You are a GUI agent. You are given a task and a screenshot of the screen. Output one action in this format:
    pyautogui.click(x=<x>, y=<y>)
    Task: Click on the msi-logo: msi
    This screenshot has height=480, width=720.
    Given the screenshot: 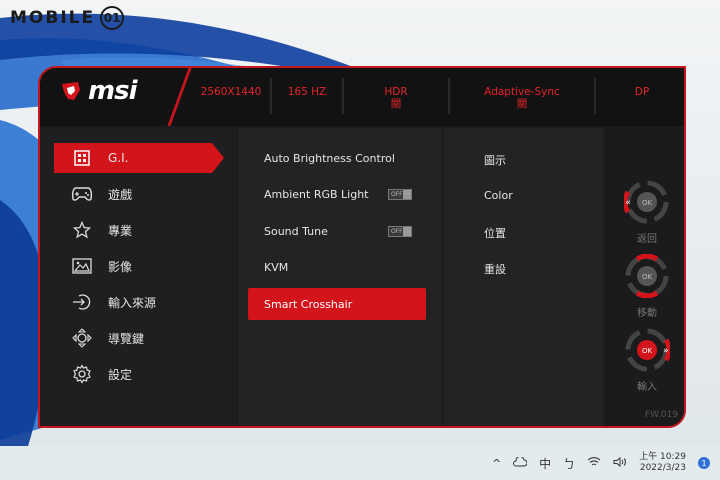 What is the action you would take?
    pyautogui.click(x=98, y=91)
    